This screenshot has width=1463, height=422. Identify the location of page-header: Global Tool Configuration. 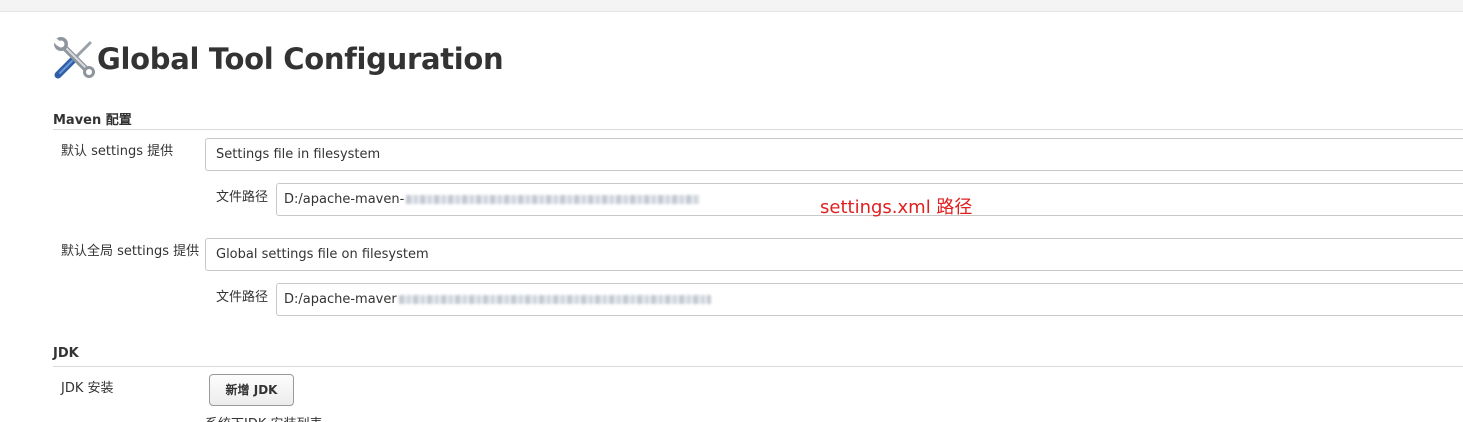
(278, 59).